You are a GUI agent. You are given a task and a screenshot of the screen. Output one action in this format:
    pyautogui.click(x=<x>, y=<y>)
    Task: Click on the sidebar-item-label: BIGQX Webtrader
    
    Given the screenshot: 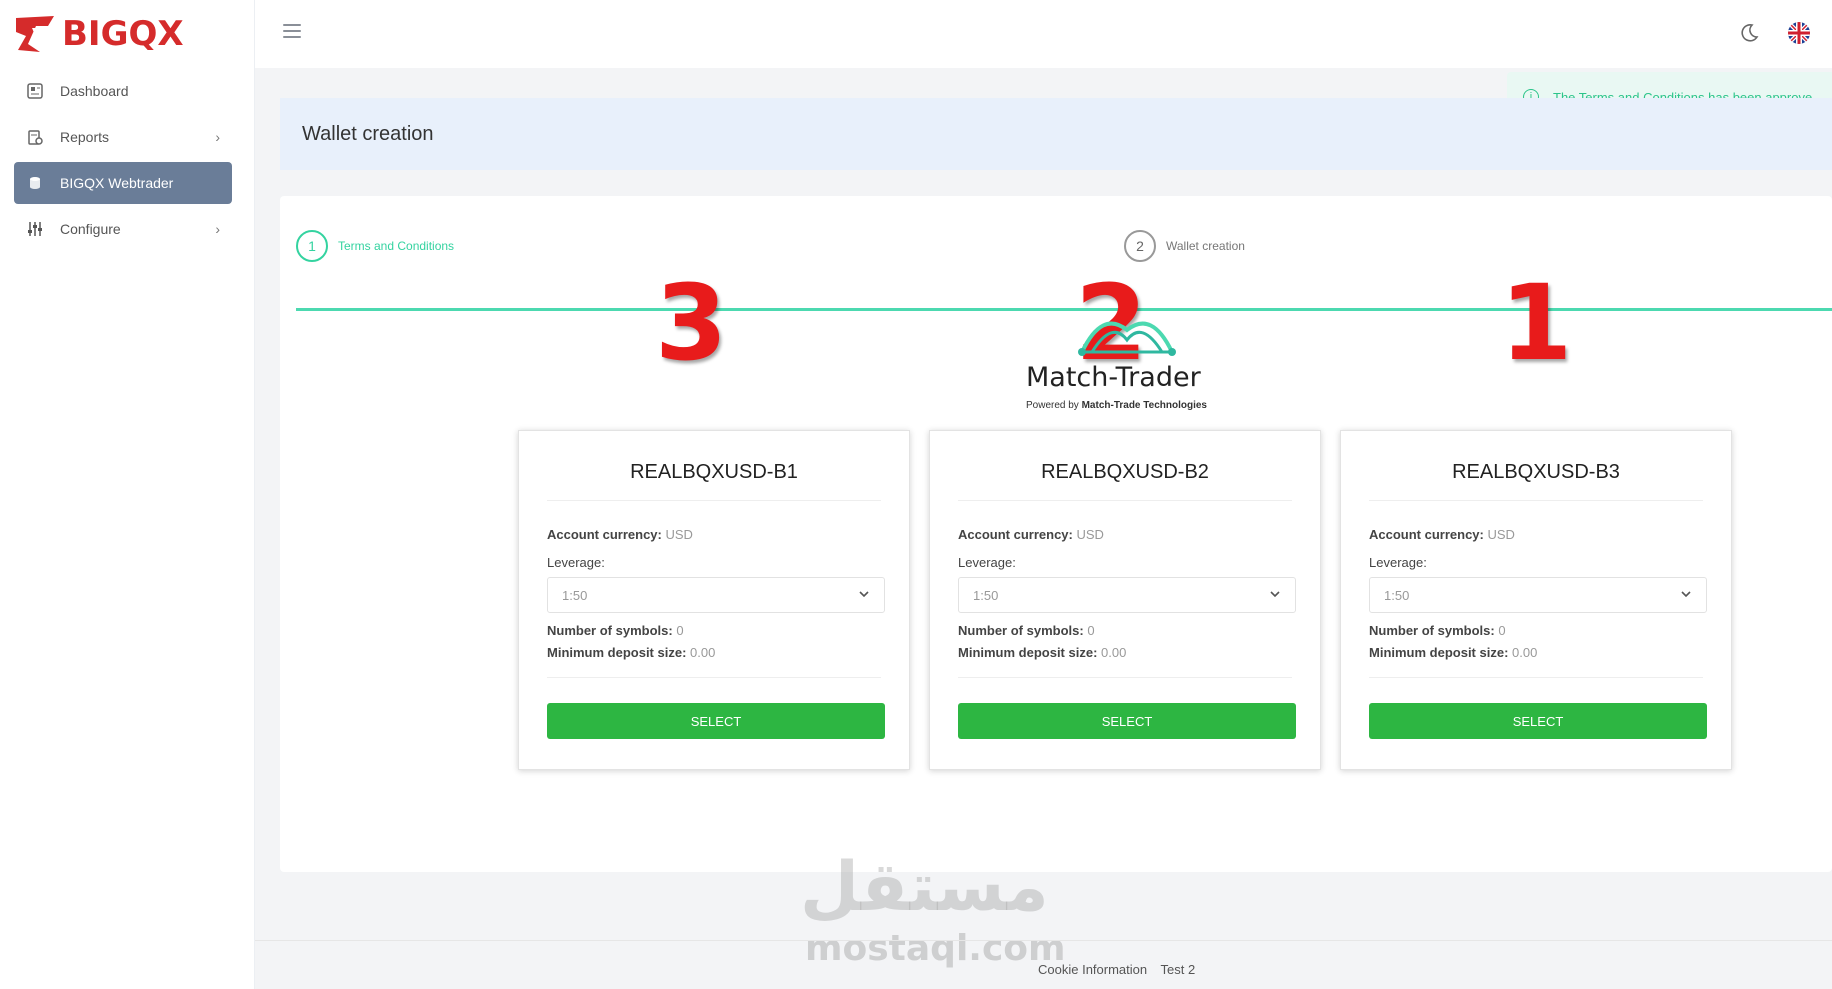 What is the action you would take?
    pyautogui.click(x=117, y=183)
    